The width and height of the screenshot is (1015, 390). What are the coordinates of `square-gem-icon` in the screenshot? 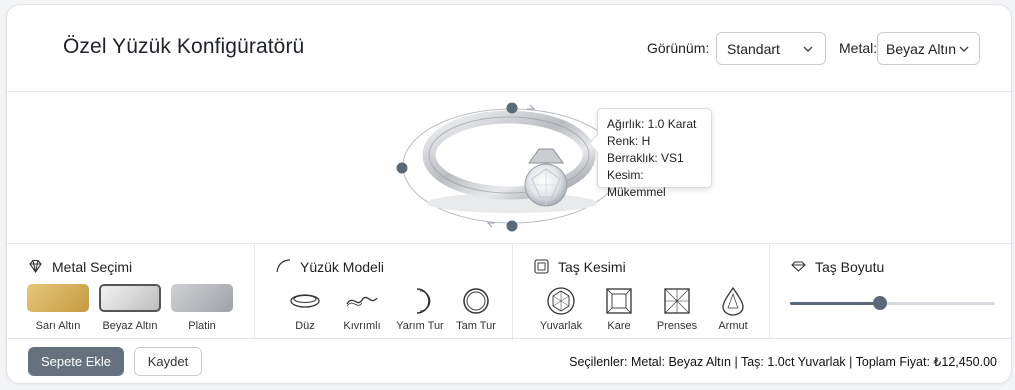 It's located at (541, 266).